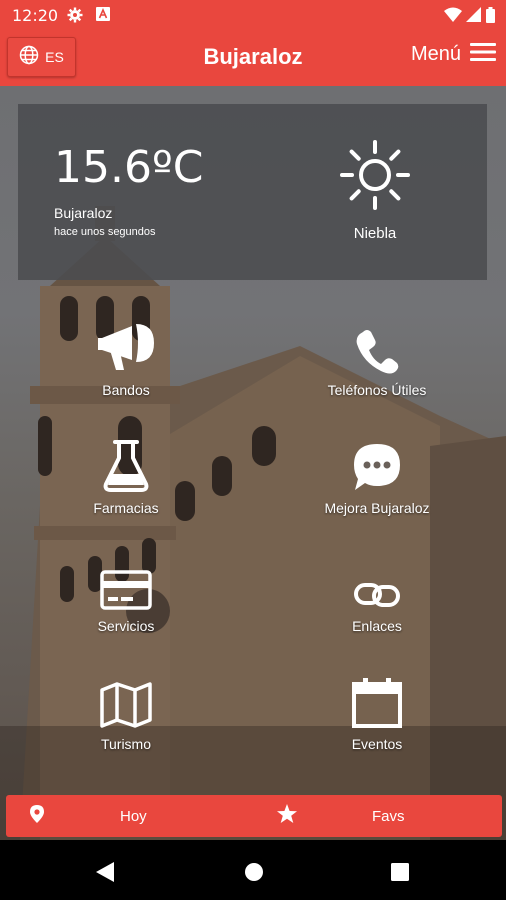 Image resolution: width=506 pixels, height=900 pixels. I want to click on star-icon, so click(287, 816).